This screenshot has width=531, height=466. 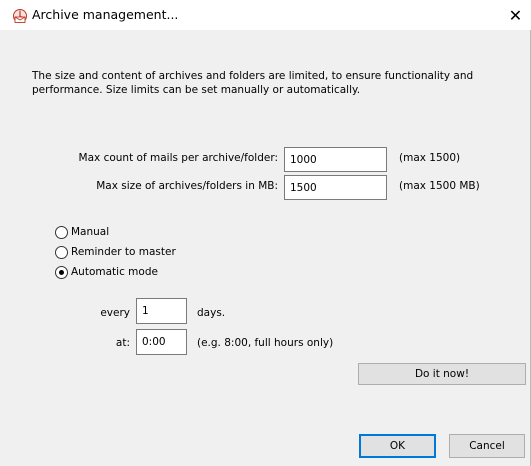 I want to click on max-count-input, so click(x=335, y=159).